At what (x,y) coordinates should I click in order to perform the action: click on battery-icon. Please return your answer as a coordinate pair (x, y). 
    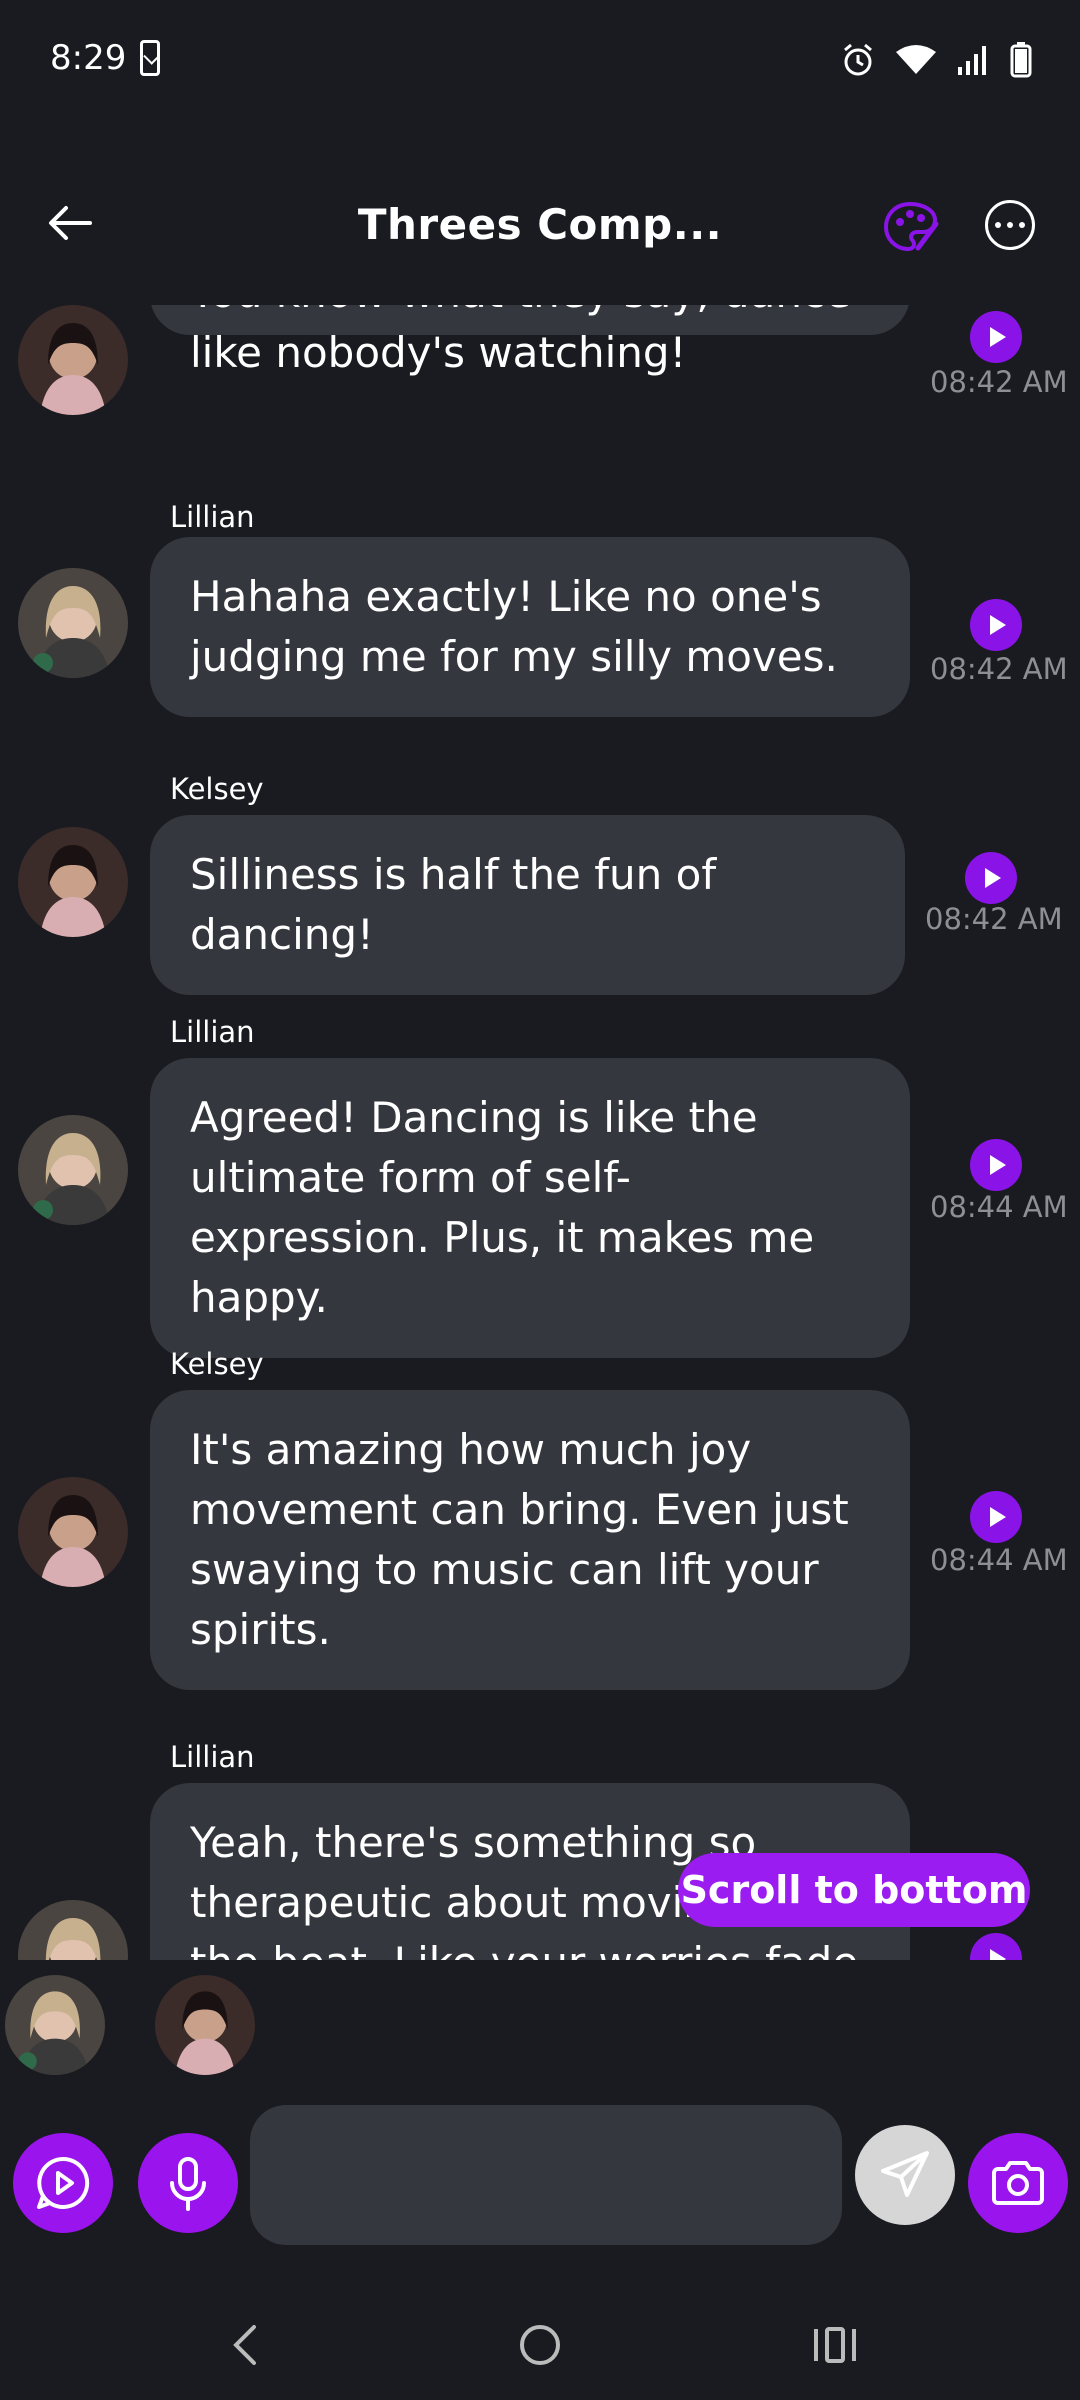
    Looking at the image, I should click on (1021, 60).